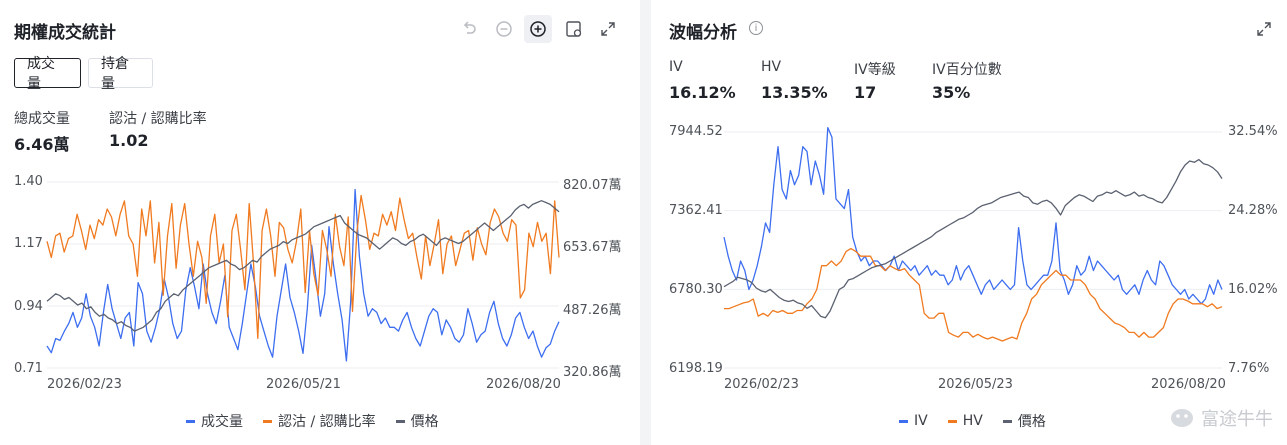 The width and height of the screenshot is (1287, 445). Describe the element at coordinates (42, 119) in the screenshot. I see `stat-label-total-volume: 總成交量` at that location.